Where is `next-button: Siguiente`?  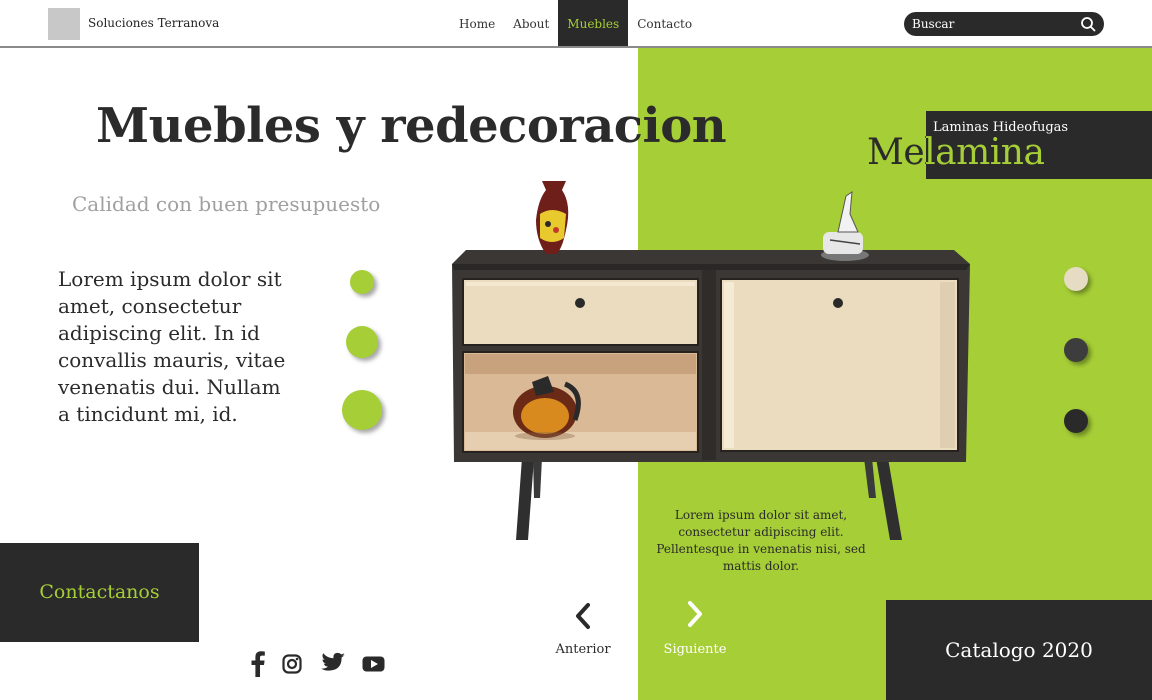
next-button: Siguiente is located at coordinates (695, 630).